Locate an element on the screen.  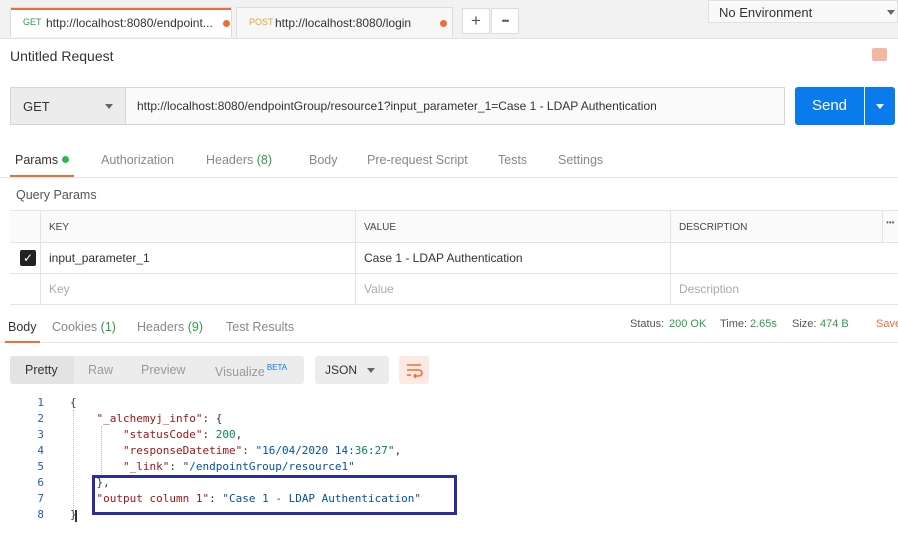
highlight-box is located at coordinates (274, 495).